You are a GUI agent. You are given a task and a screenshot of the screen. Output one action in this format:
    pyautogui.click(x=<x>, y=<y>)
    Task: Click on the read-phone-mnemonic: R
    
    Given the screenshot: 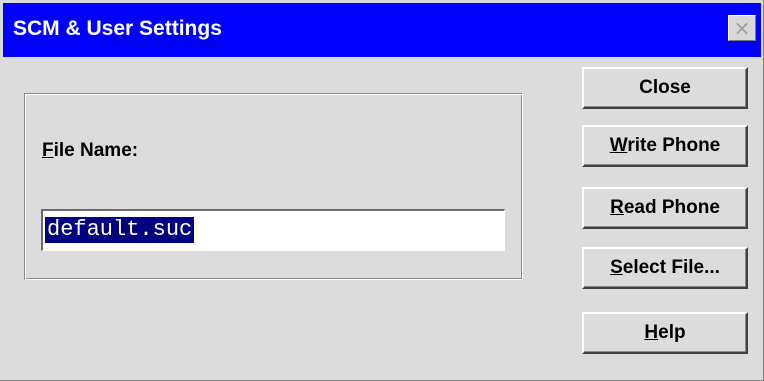 What is the action you would take?
    pyautogui.click(x=617, y=207)
    